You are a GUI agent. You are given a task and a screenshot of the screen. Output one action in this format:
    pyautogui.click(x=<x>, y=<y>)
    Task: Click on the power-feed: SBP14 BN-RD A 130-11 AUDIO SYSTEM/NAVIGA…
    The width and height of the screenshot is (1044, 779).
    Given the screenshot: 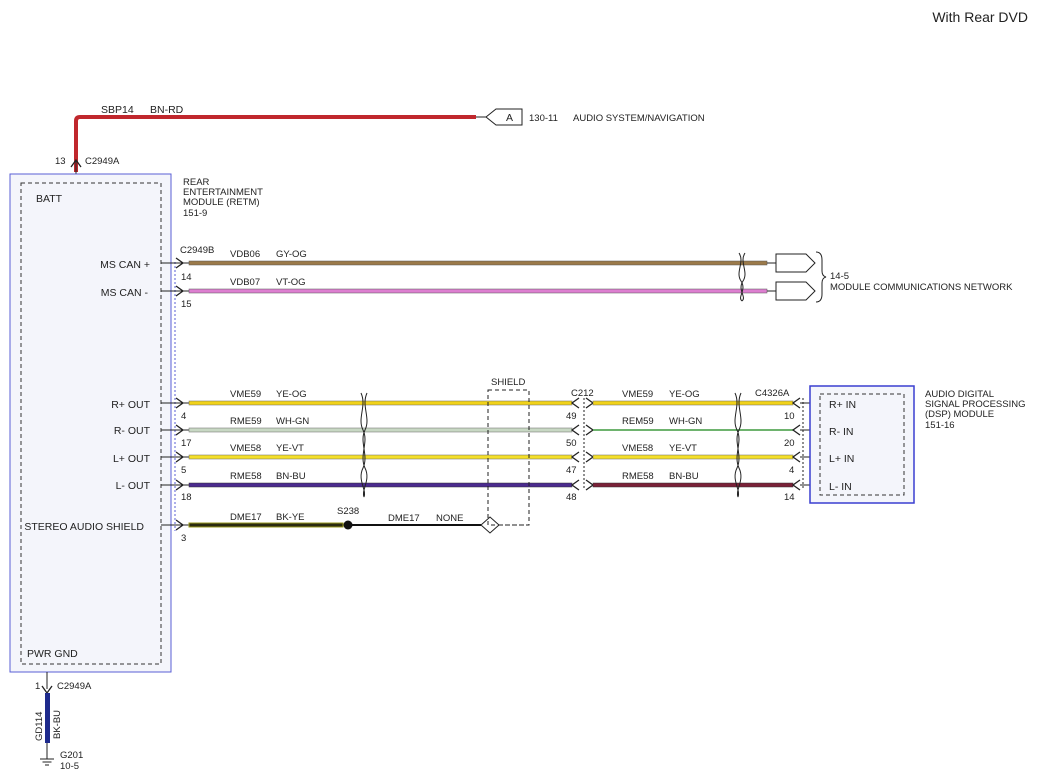 What is the action you would take?
    pyautogui.click(x=380, y=140)
    